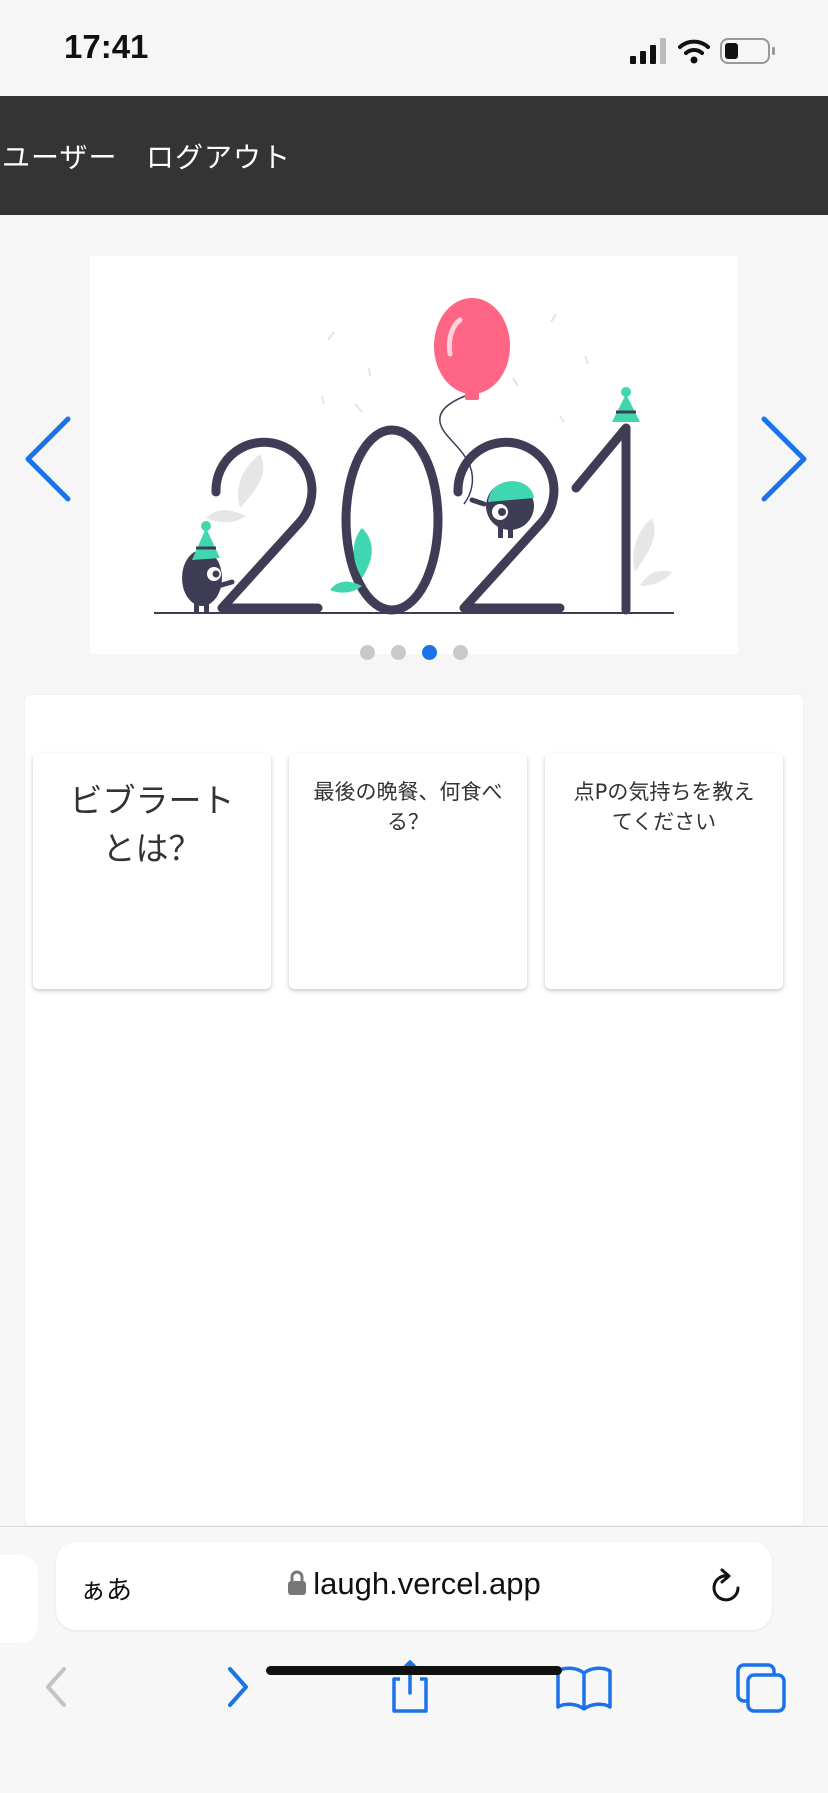  I want to click on forward-icon, so click(236, 1687).